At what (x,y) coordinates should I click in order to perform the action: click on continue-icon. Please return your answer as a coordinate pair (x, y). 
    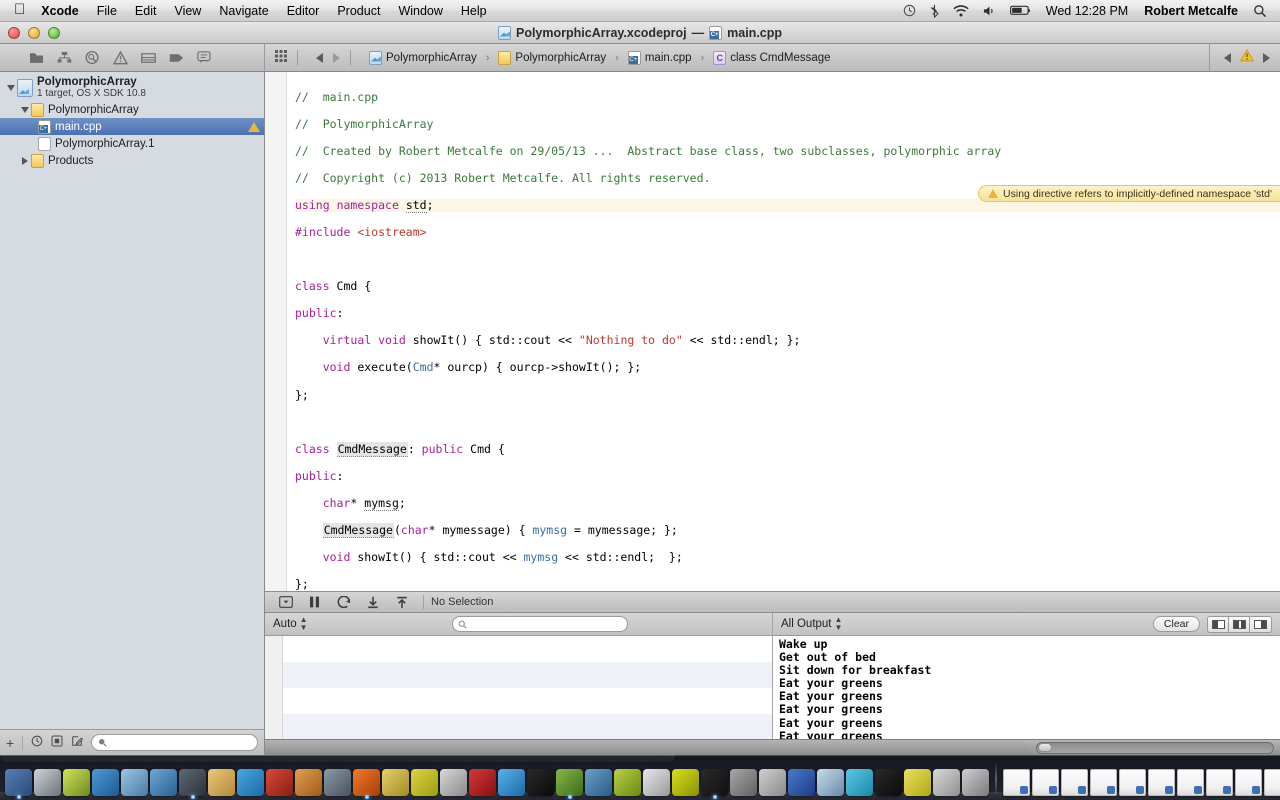
    Looking at the image, I should click on (343, 602).